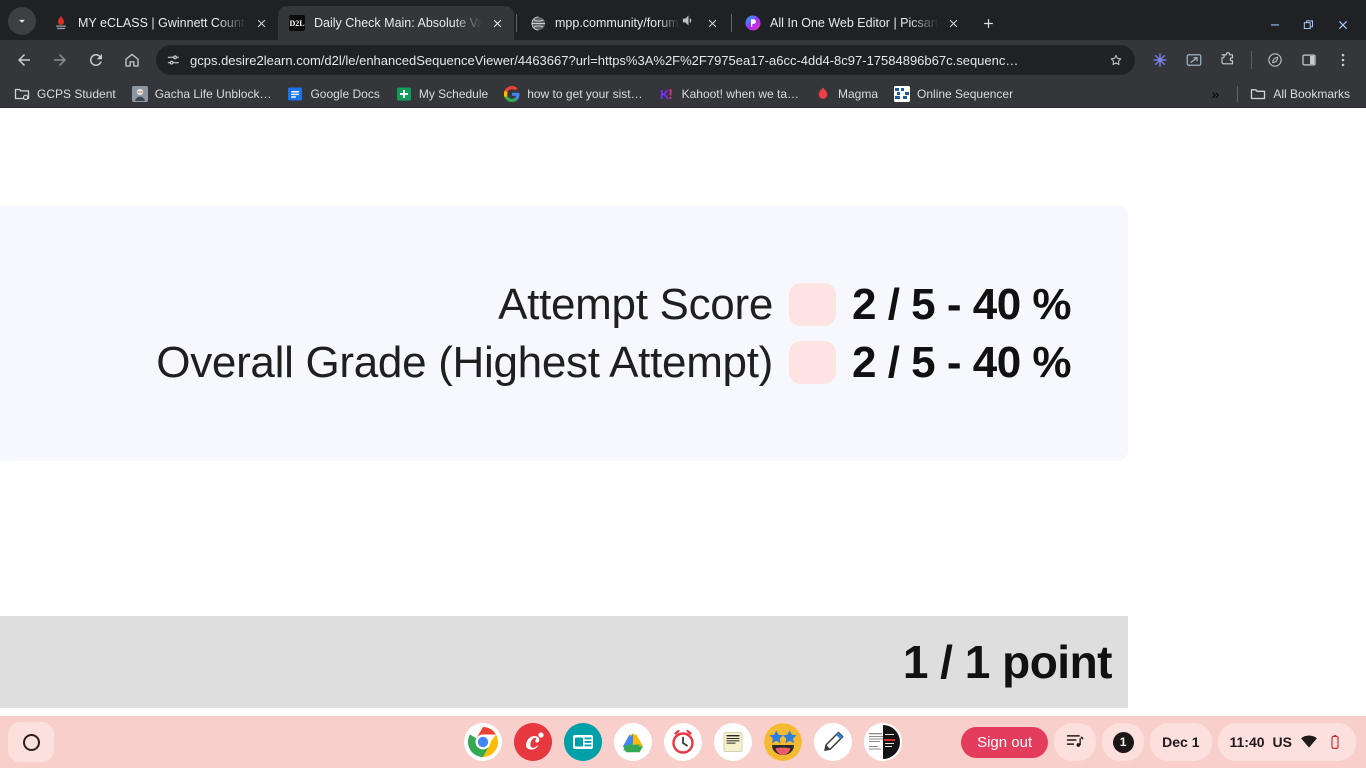 The width and height of the screenshot is (1366, 768). What do you see at coordinates (1258, 94) in the screenshot?
I see `folder-icon` at bounding box center [1258, 94].